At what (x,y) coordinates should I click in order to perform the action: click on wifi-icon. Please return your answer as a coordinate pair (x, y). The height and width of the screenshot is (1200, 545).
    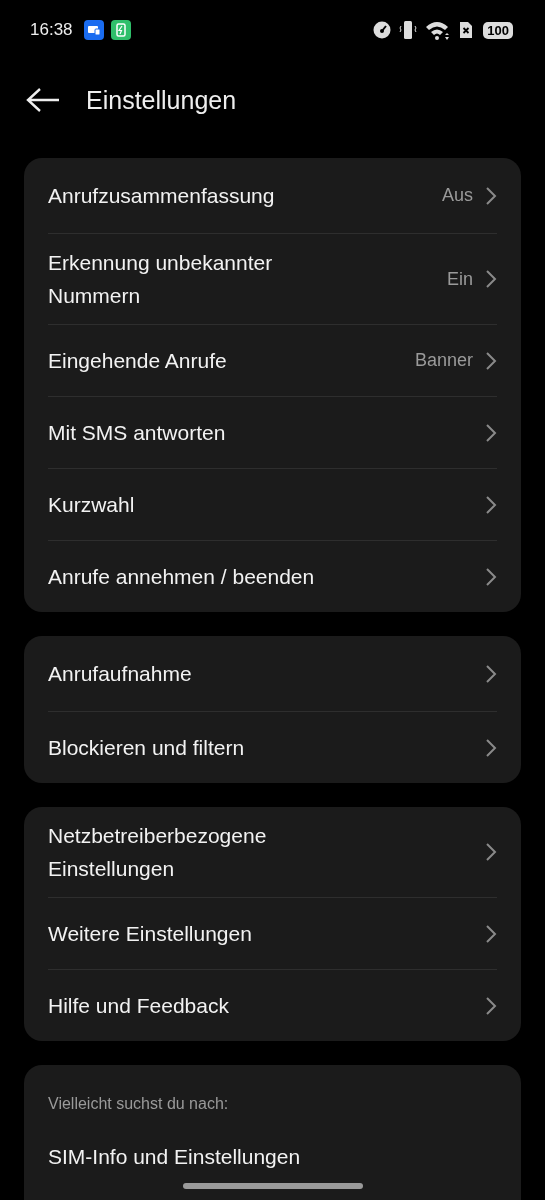
    Looking at the image, I should click on (438, 30).